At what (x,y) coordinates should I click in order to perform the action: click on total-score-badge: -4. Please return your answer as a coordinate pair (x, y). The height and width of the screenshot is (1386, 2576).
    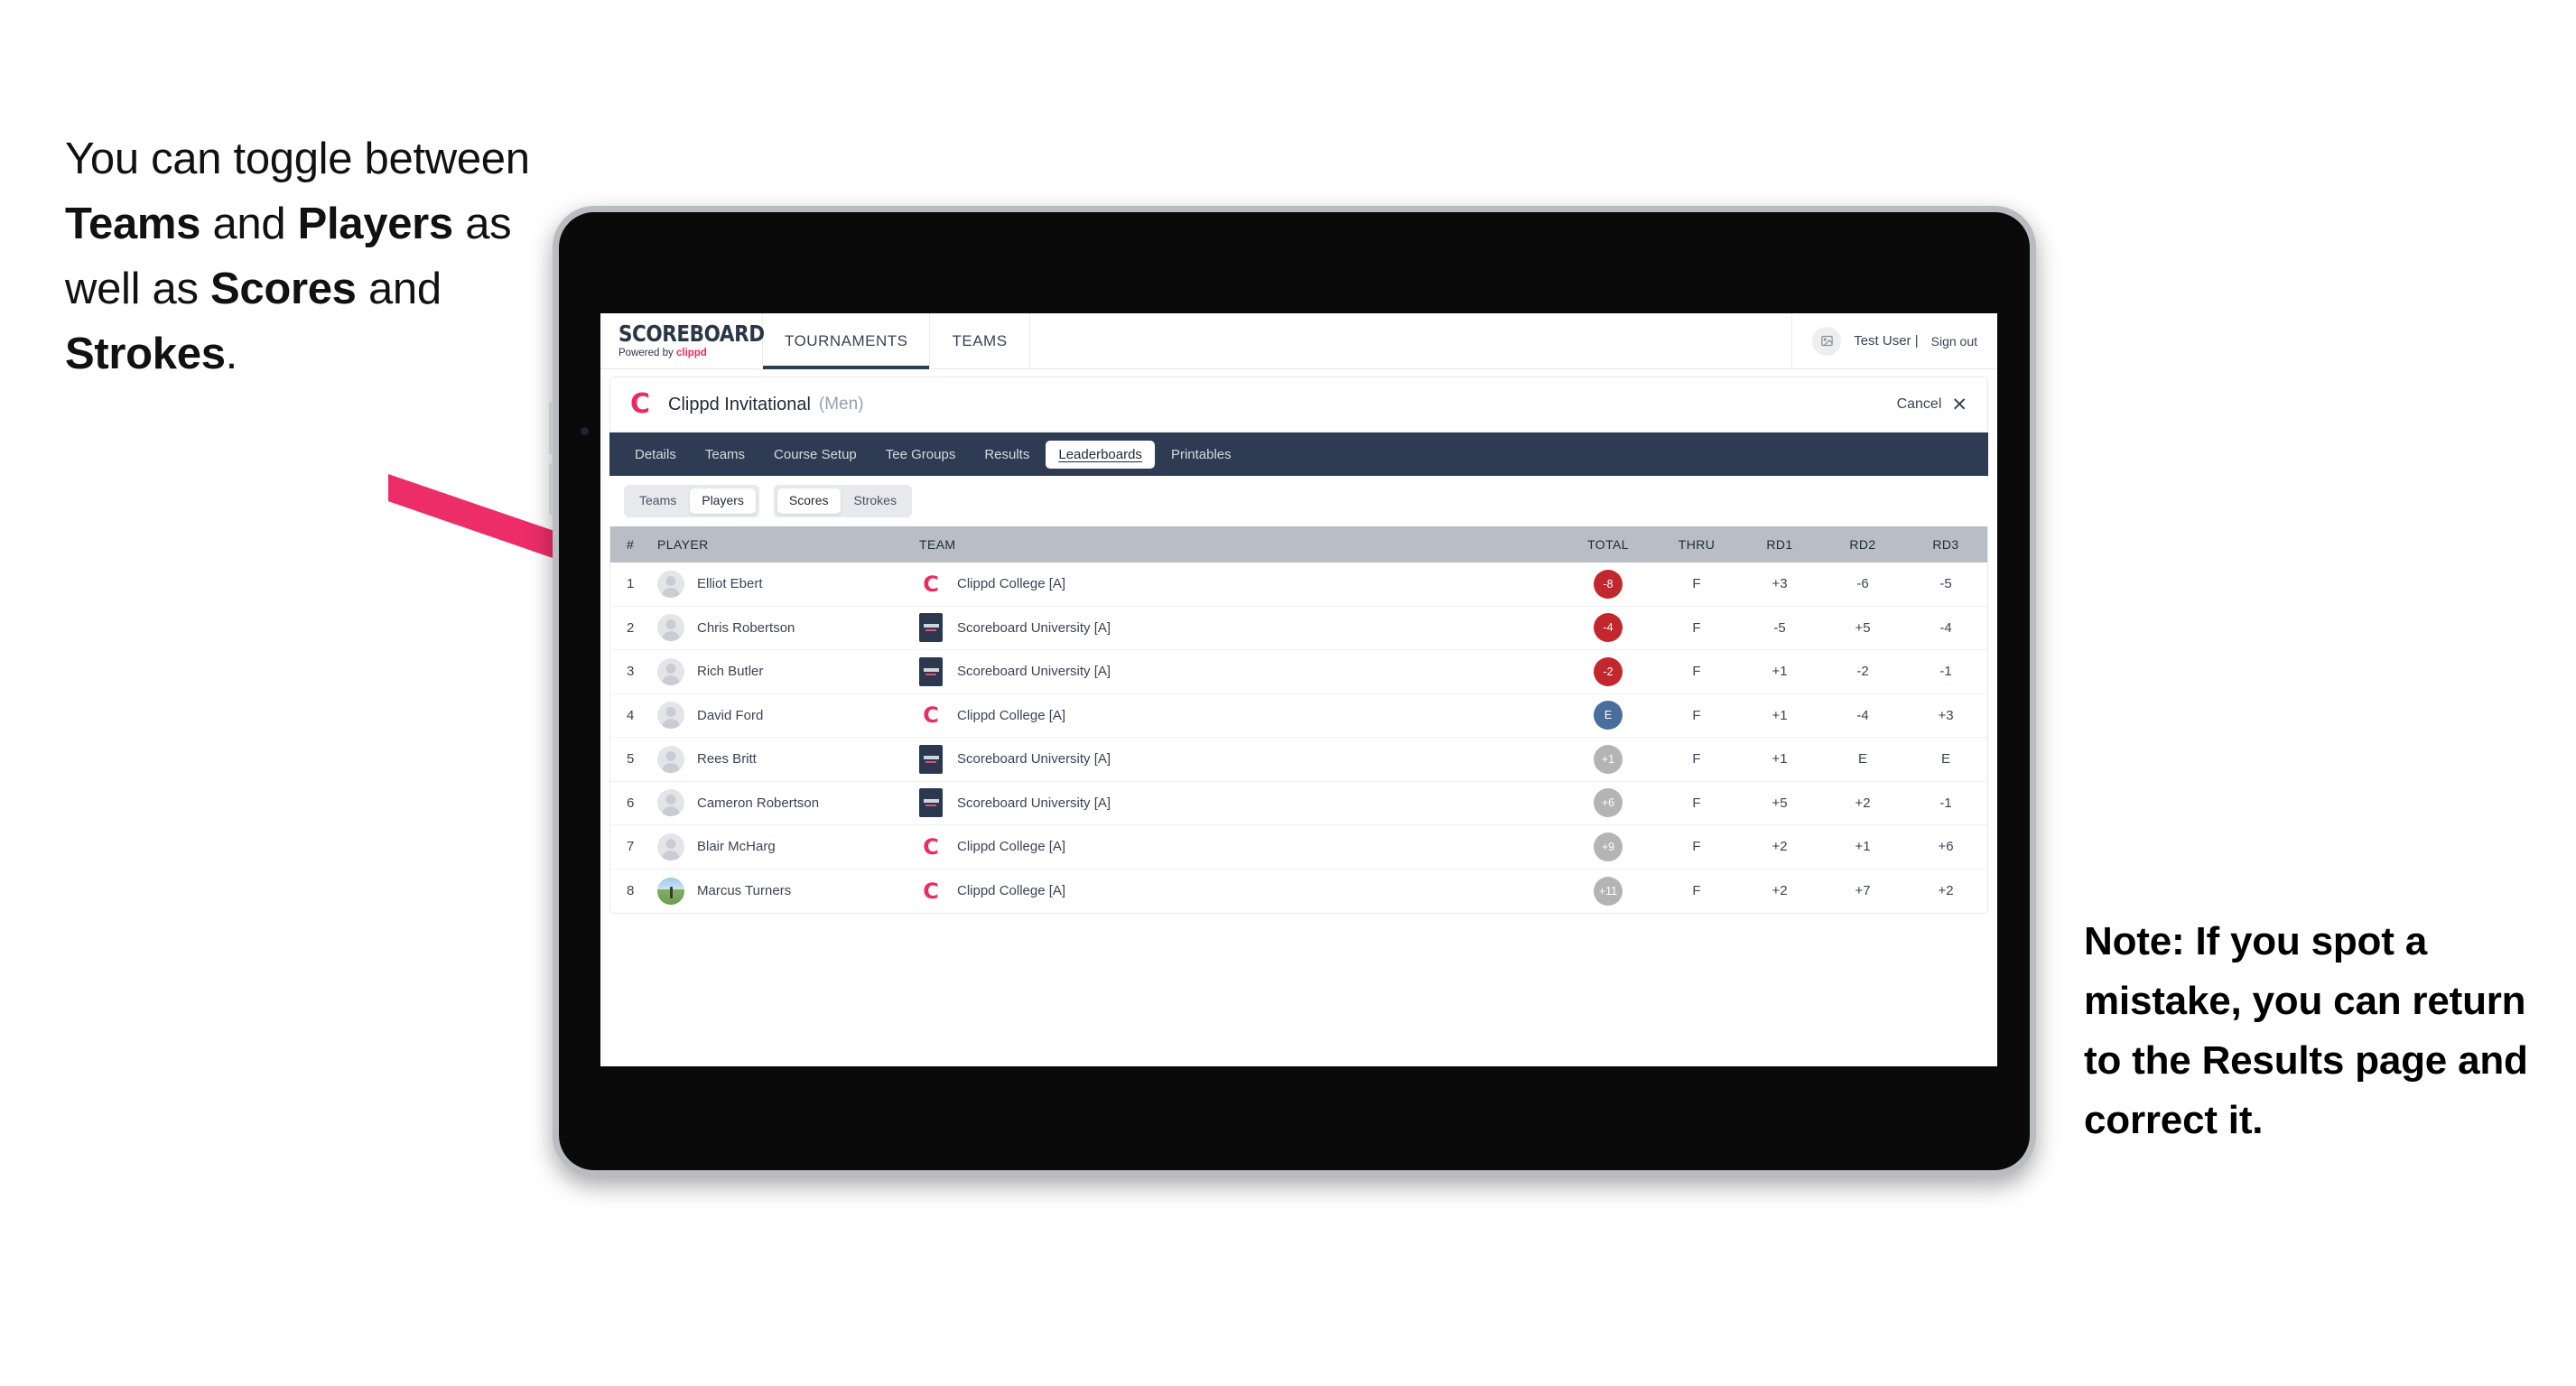
    Looking at the image, I should click on (1608, 628).